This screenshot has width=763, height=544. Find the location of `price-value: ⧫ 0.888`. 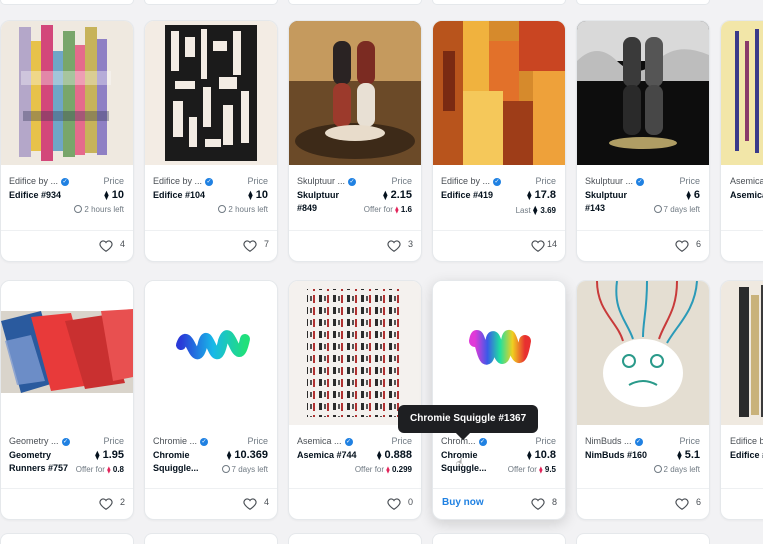

price-value: ⧫ 0.888 is located at coordinates (394, 455).